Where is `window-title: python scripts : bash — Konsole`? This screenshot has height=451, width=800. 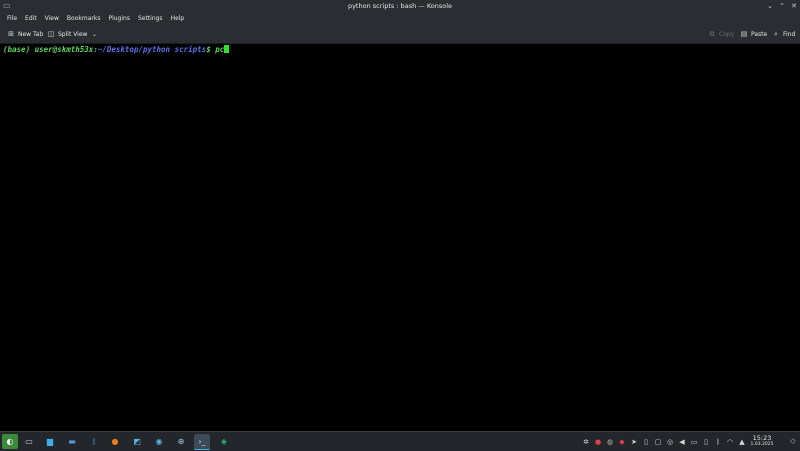 window-title: python scripts : bash — Konsole is located at coordinates (400, 6).